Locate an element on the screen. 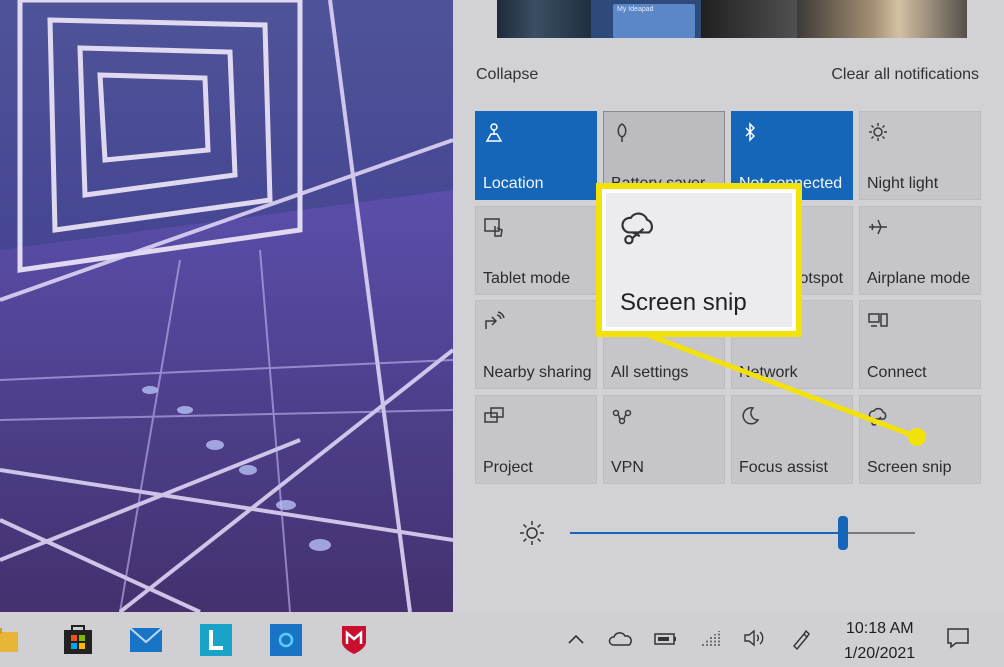 Image resolution: width=1004 pixels, height=667 pixels. tablet-mode-icon is located at coordinates (493, 227).